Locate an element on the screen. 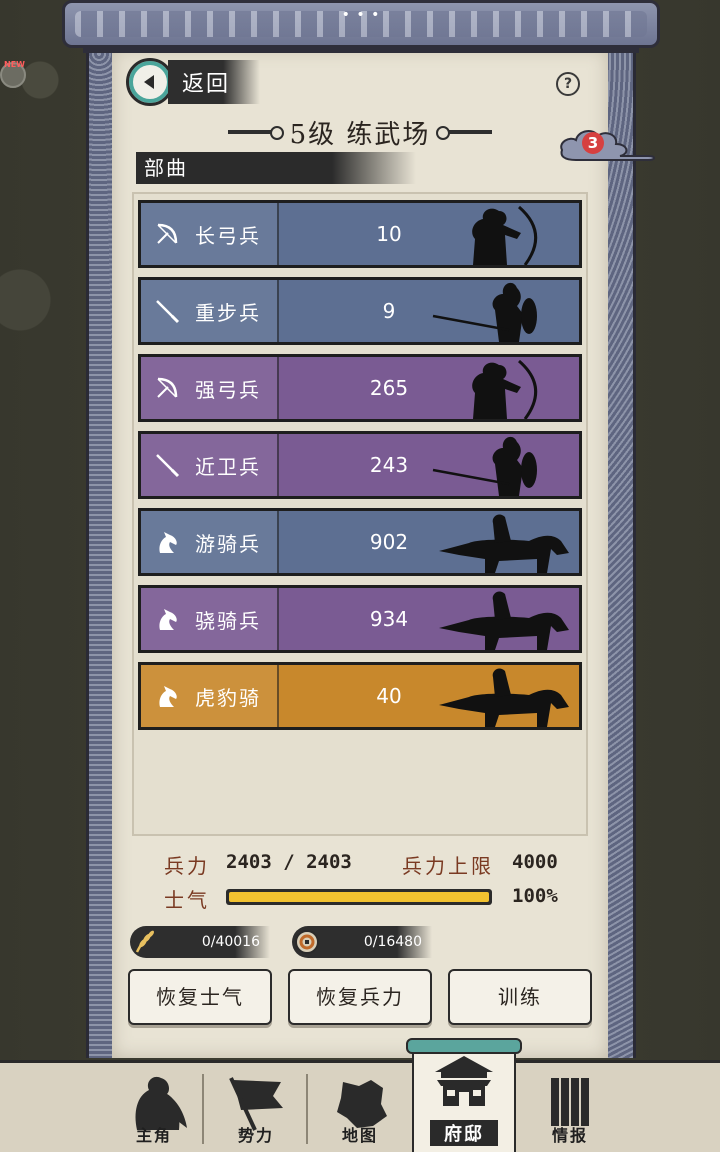 Image resolution: width=720 pixels, height=1152 pixels. cloud-icon is located at coordinates (607, 145).